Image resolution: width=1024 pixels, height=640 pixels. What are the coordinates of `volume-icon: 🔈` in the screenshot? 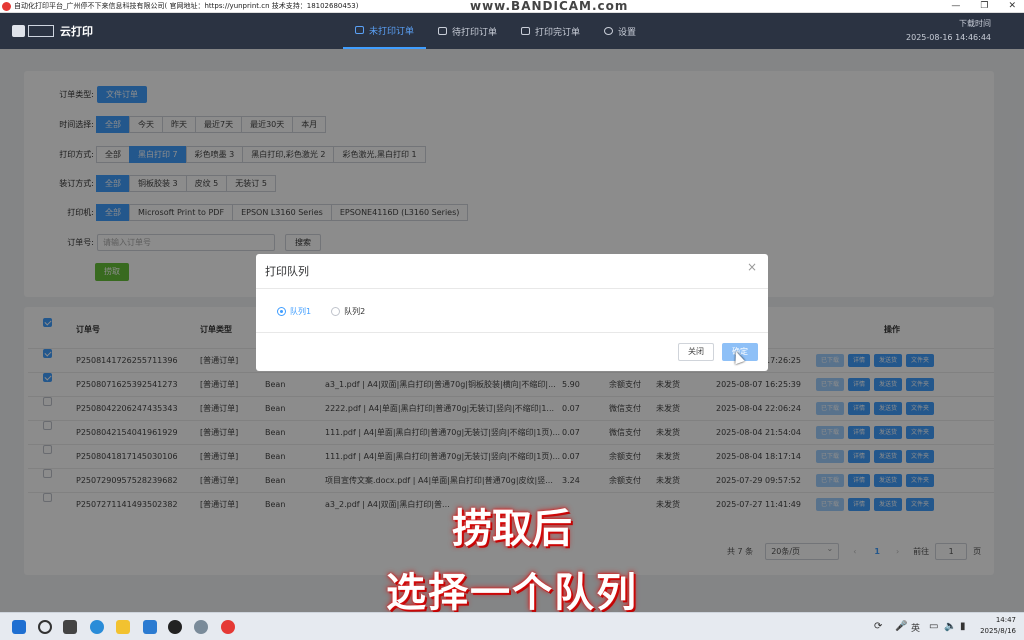 It's located at (950, 626).